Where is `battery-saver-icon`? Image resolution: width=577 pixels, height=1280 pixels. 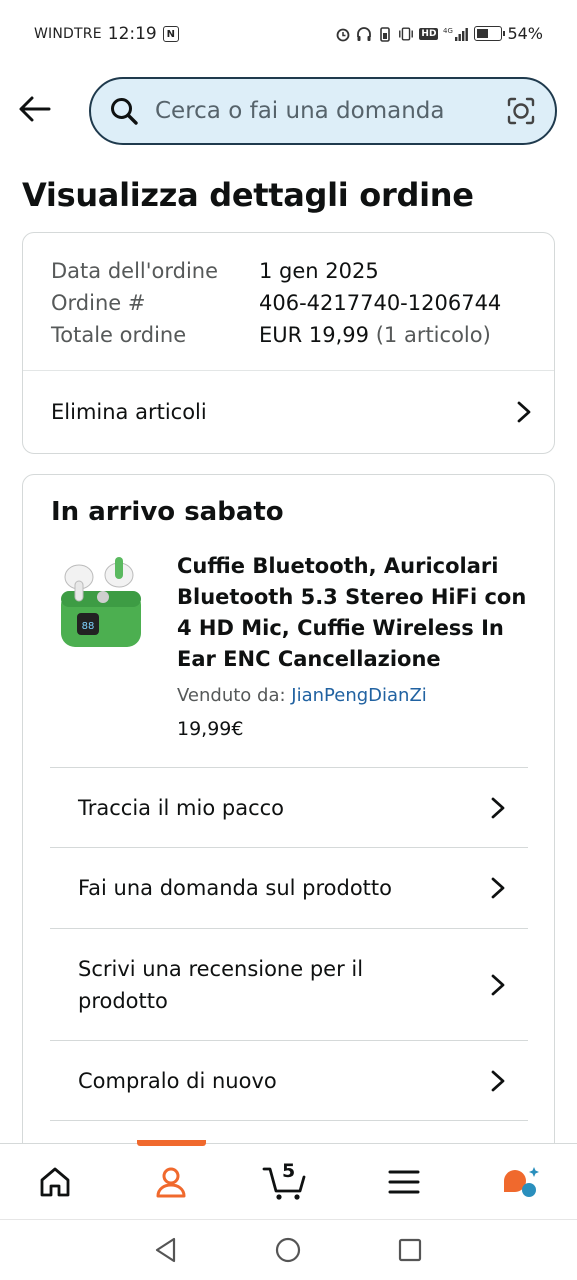
battery-saver-icon is located at coordinates (385, 34).